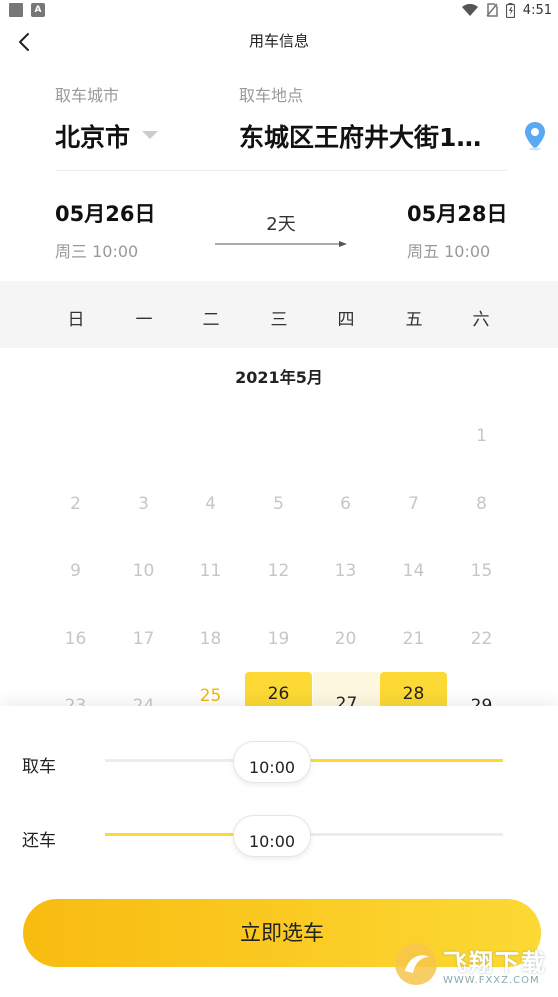 This screenshot has height=997, width=558. I want to click on pickup-time-label: 取车, so click(39, 767).